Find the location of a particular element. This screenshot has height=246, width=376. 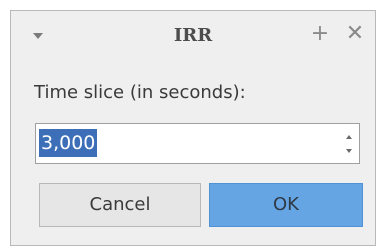

time-slice-label: Time slice (in seconds): is located at coordinates (140, 92).